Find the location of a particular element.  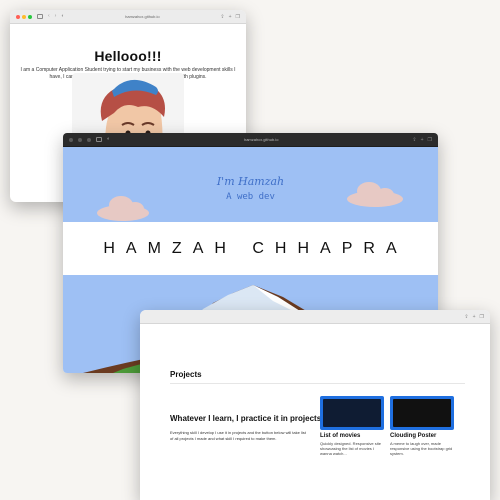

project-title: List of movies is located at coordinates (352, 436).